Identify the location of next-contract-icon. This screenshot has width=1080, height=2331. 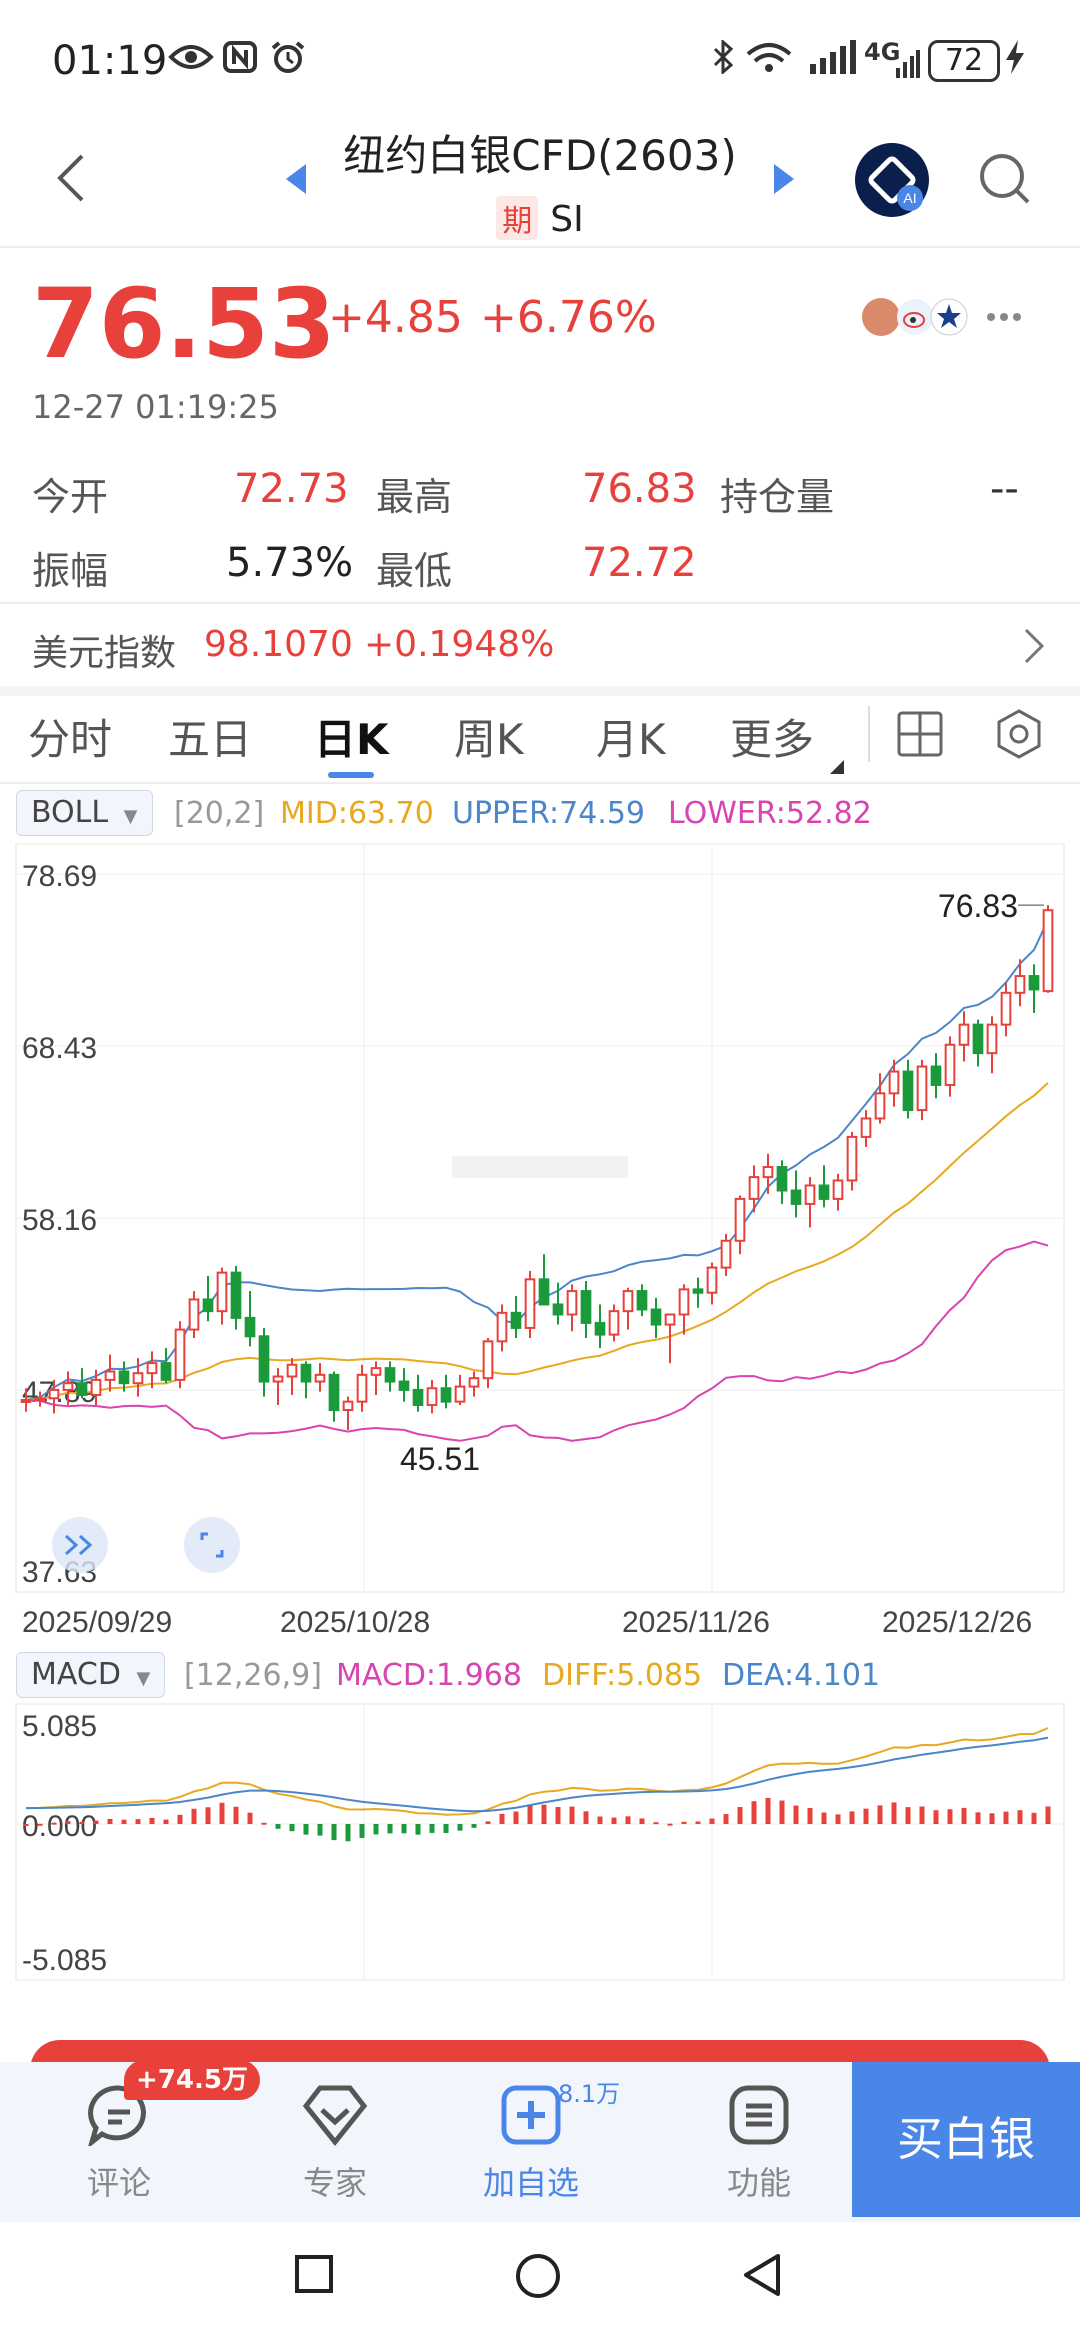
(784, 179).